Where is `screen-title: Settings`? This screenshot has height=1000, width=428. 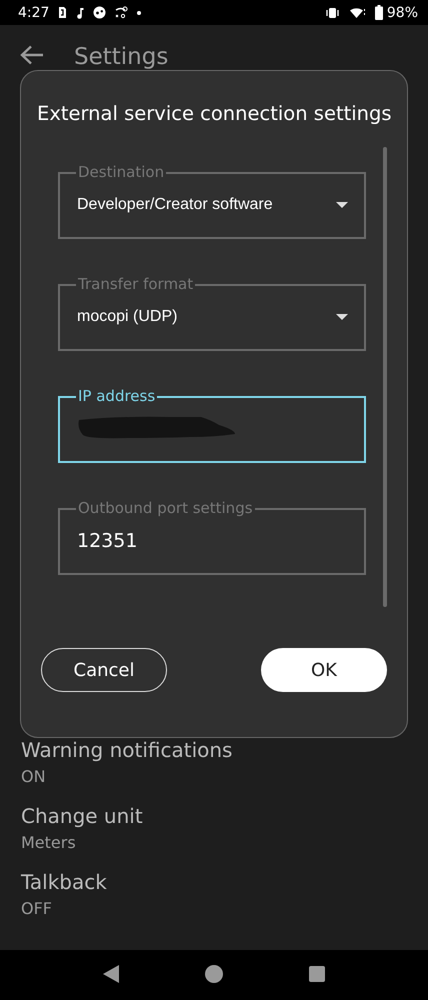 screen-title: Settings is located at coordinates (121, 56).